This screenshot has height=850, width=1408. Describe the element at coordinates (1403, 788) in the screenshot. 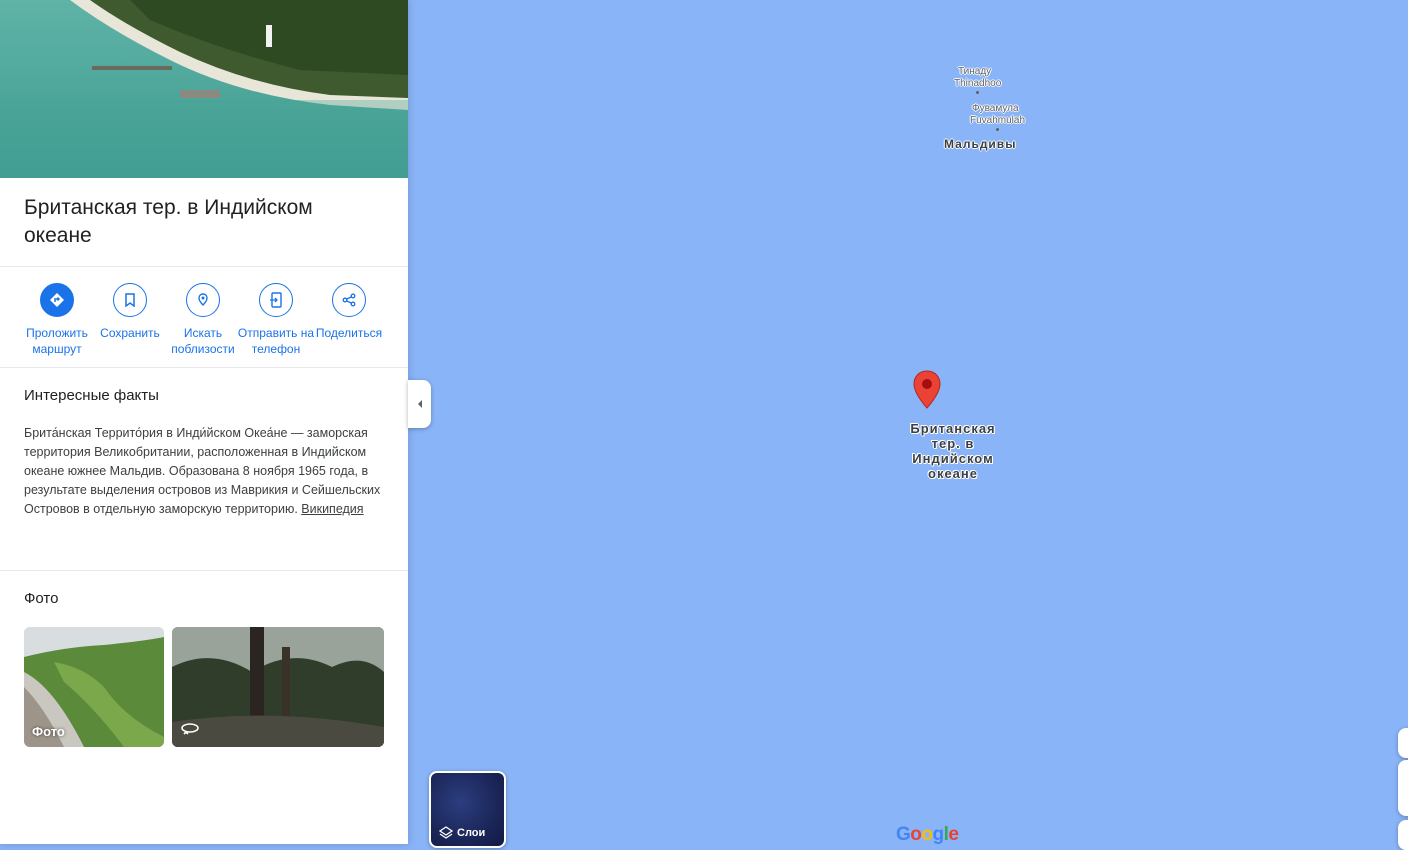

I see `zoom-controls` at that location.